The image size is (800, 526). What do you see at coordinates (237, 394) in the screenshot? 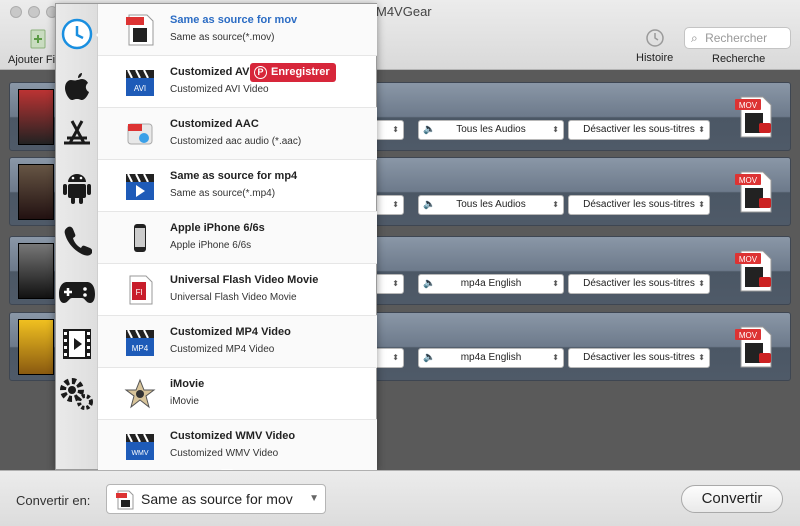
I see `format-item: iMovie iMovie` at bounding box center [237, 394].